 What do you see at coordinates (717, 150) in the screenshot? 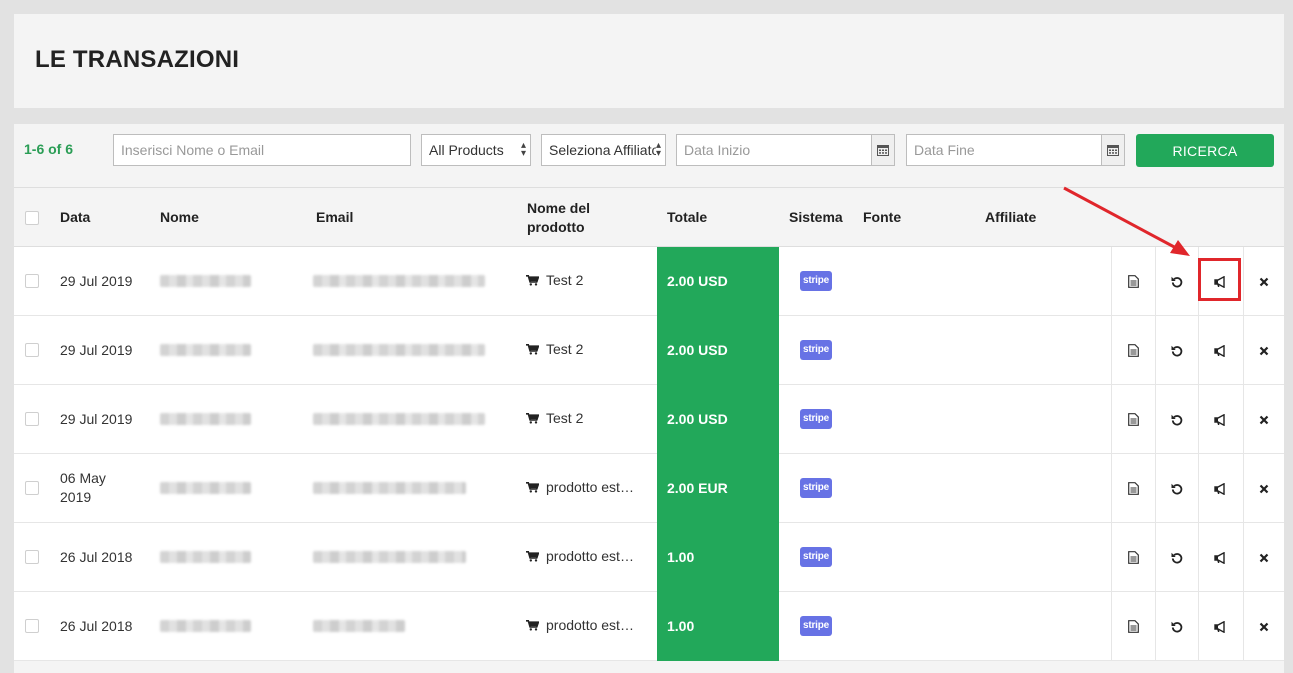
I see `start-date-placeholder: Data Inizio` at bounding box center [717, 150].